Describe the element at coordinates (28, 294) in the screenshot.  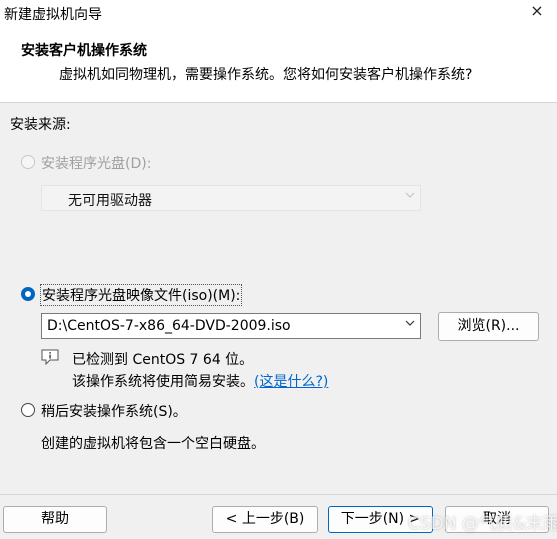
I see `iso-radio` at that location.